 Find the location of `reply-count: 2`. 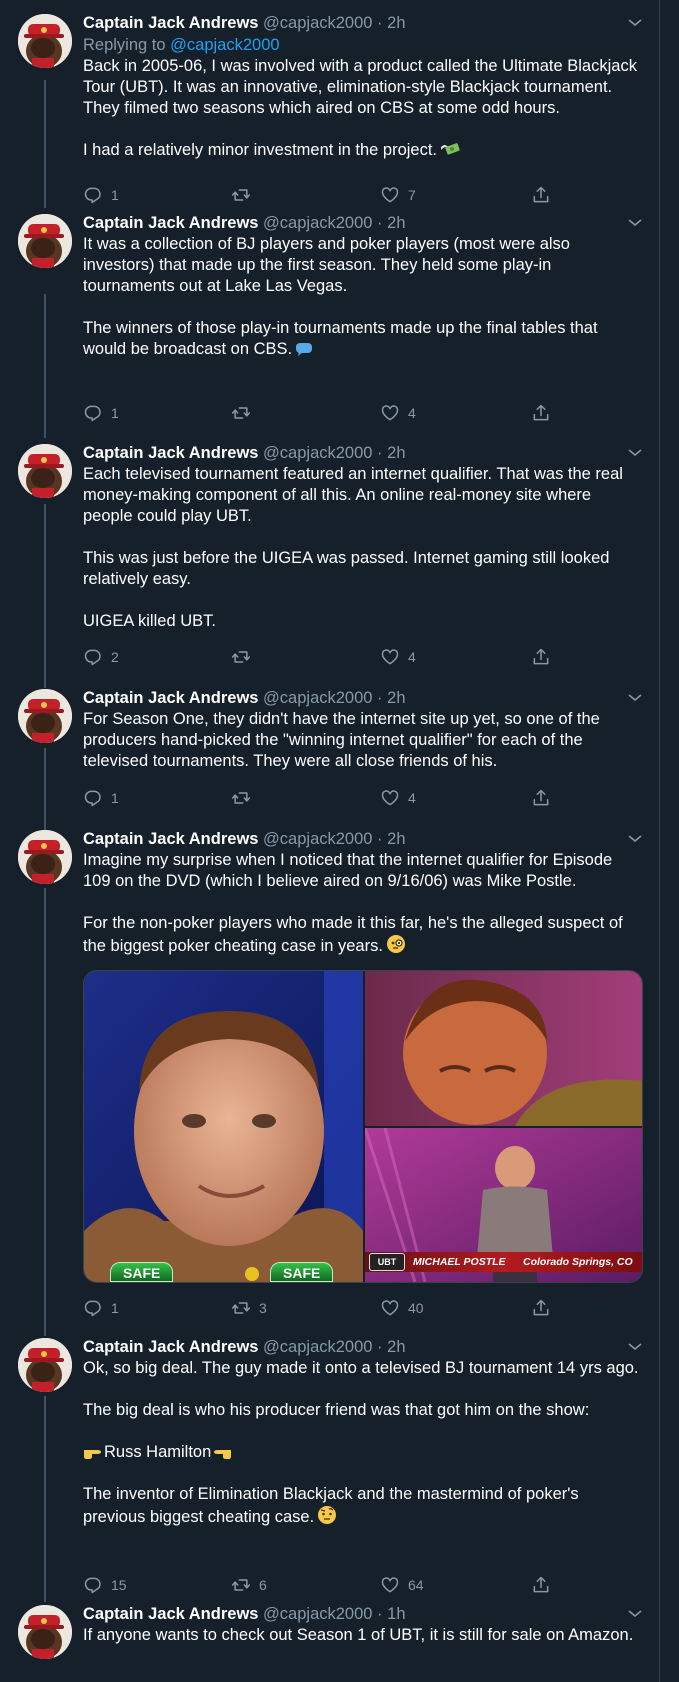

reply-count: 2 is located at coordinates (115, 657).